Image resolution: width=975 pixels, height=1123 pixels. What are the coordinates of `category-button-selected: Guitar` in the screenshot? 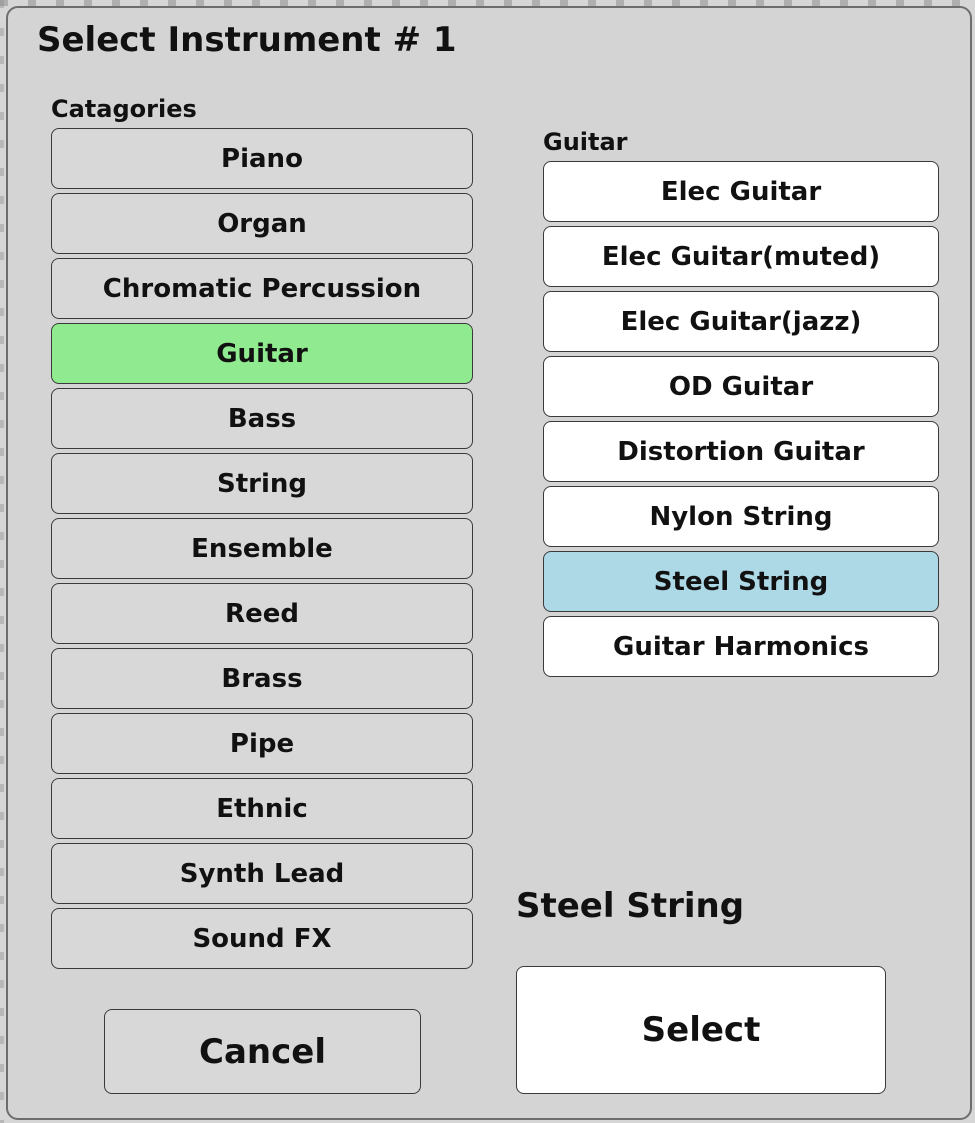 It's located at (262, 353).